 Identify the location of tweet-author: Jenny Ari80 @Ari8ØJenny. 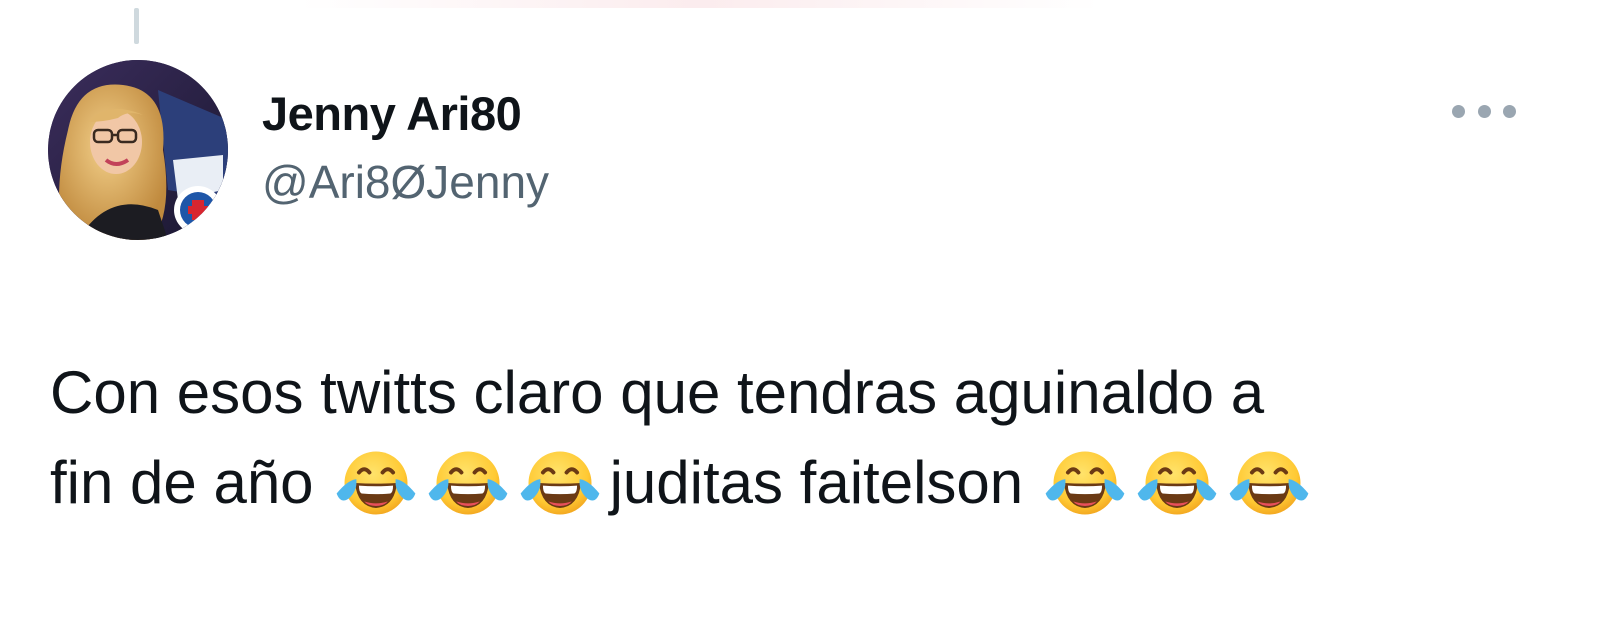
(405, 148).